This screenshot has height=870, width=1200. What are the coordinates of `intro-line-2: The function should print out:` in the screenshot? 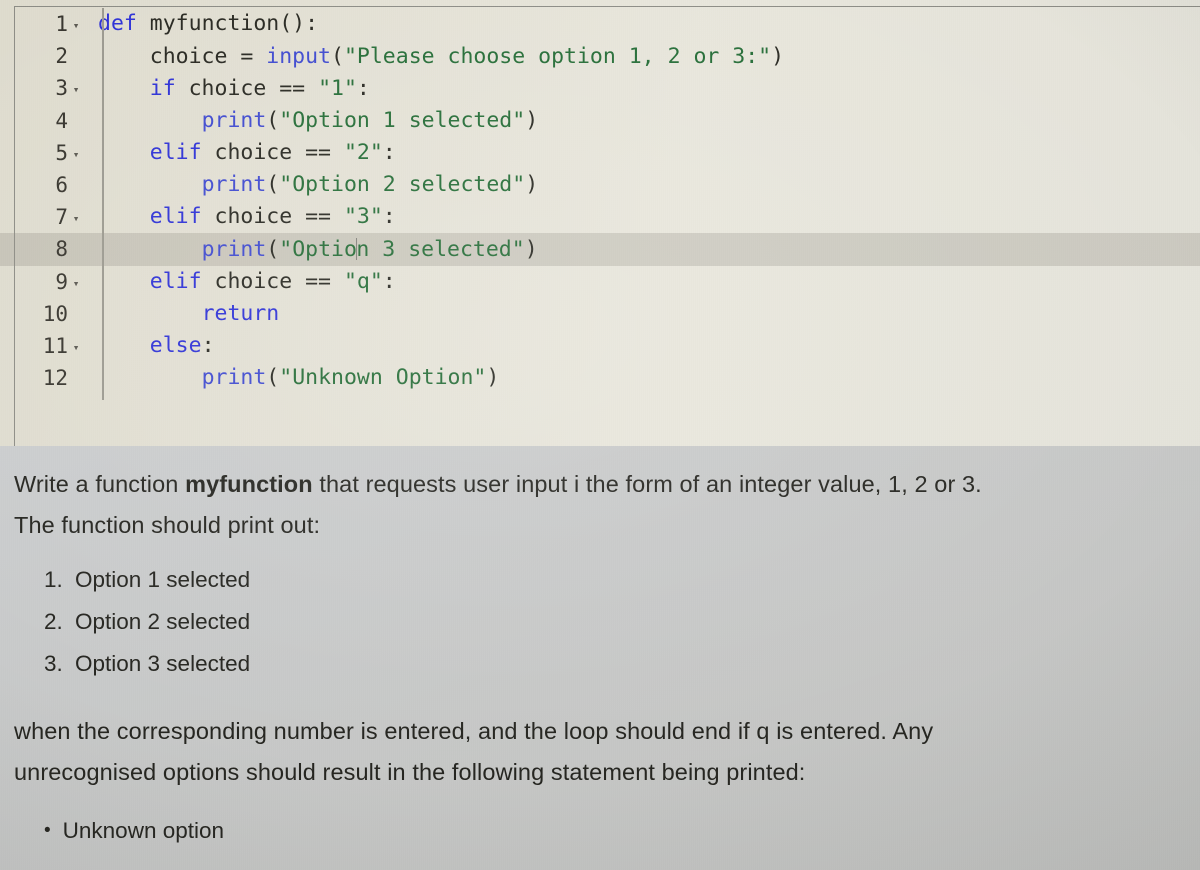 It's located at (167, 525).